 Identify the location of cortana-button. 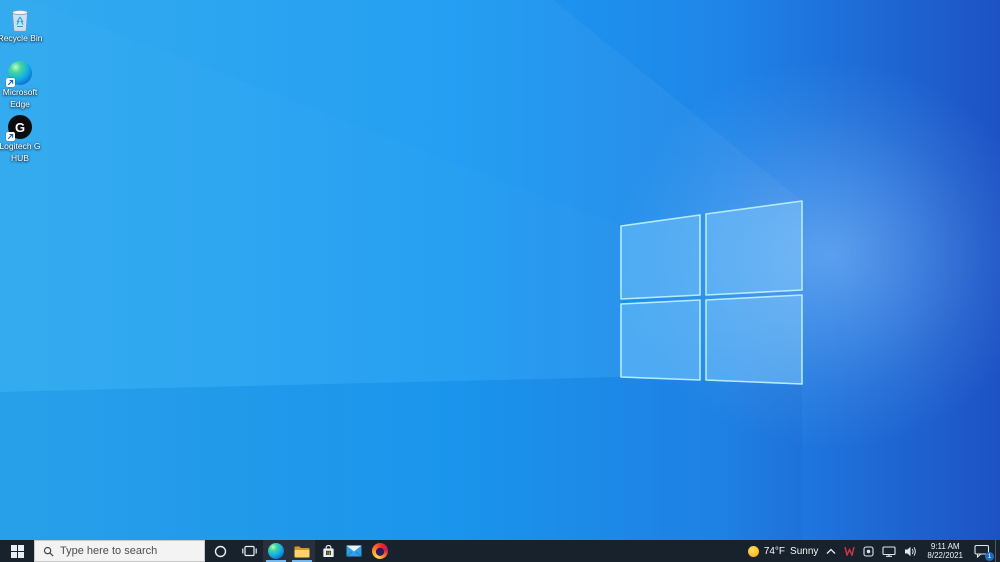
(220, 551).